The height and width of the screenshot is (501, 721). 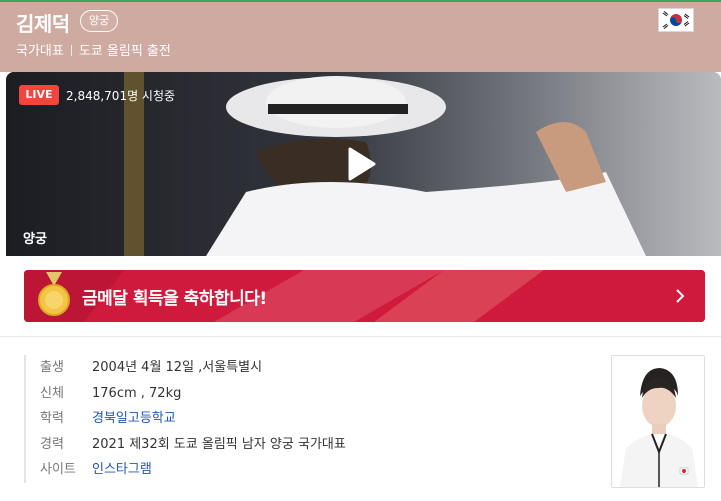 I want to click on section-divider, so click(x=360, y=336).